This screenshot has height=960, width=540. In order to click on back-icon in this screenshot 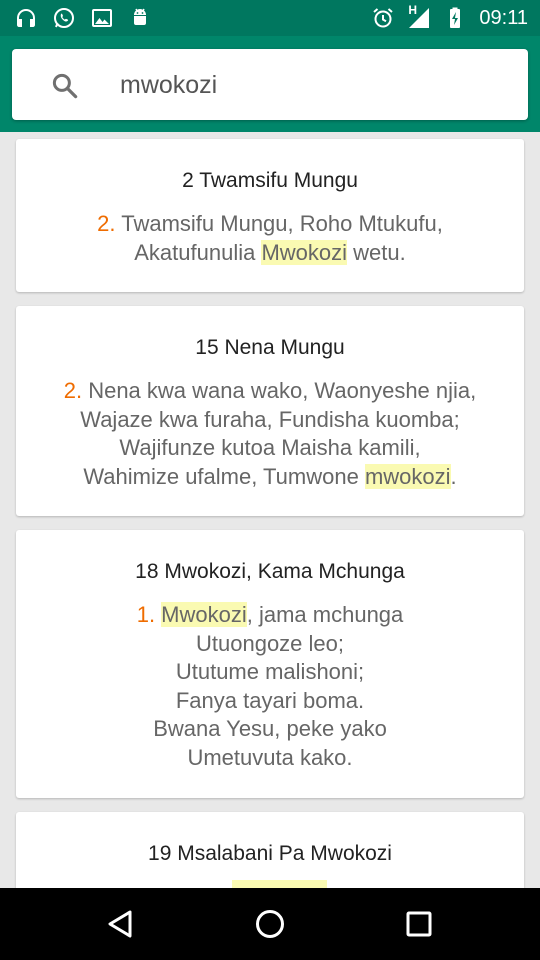, I will do `click(120, 924)`.